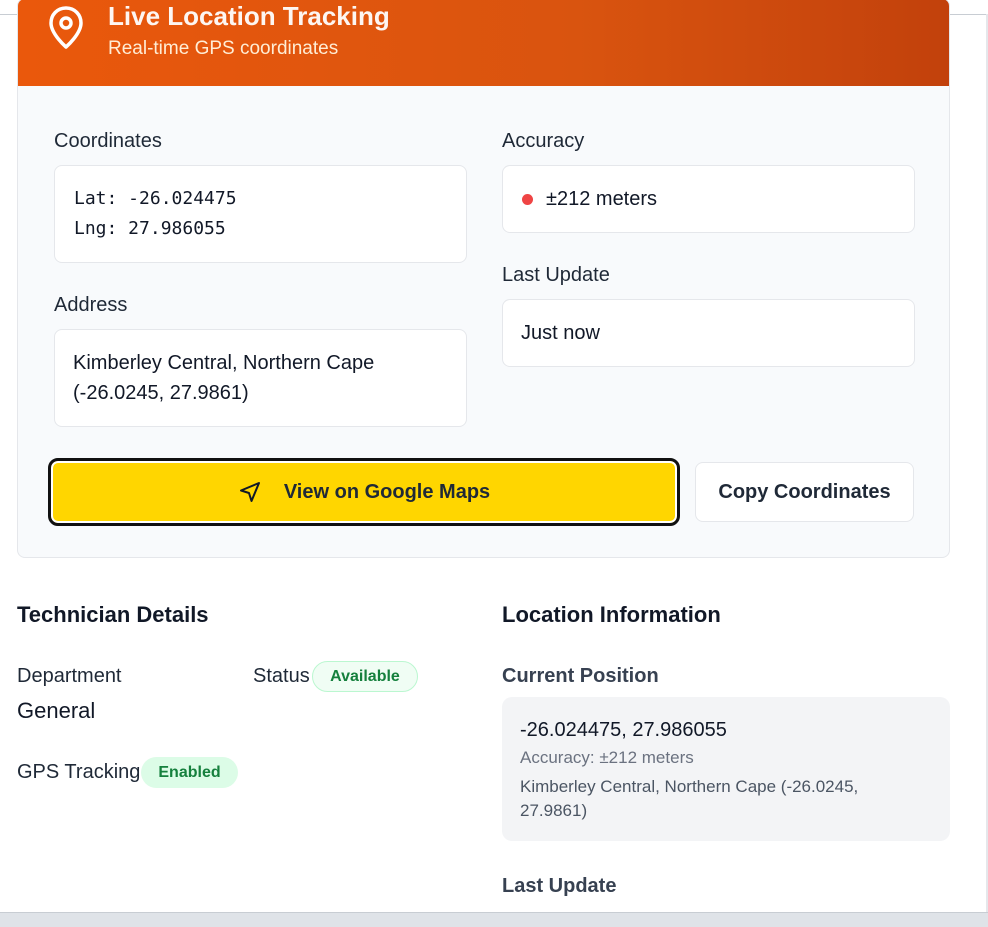 The height and width of the screenshot is (927, 988). I want to click on address-line-2: (-26.0245, 27.9861), so click(161, 393).